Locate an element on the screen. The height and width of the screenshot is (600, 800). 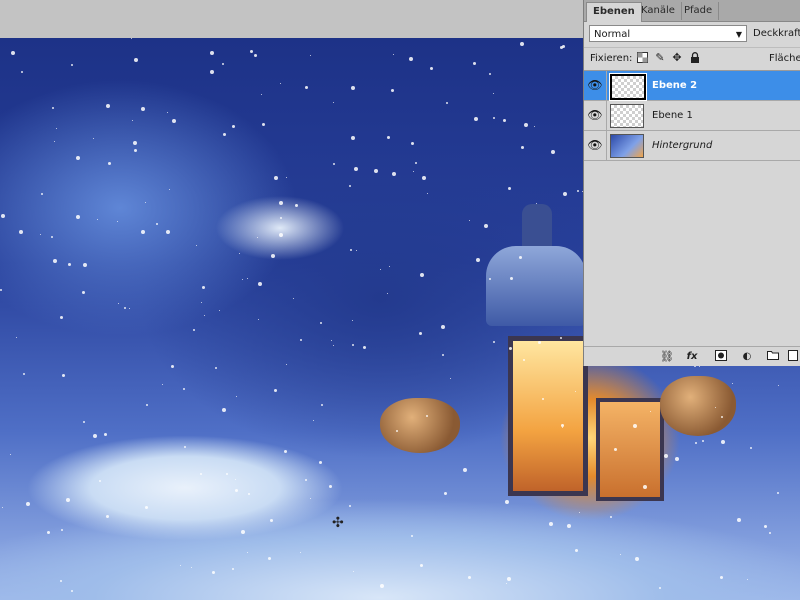
pinecone-image is located at coordinates (420, 425).